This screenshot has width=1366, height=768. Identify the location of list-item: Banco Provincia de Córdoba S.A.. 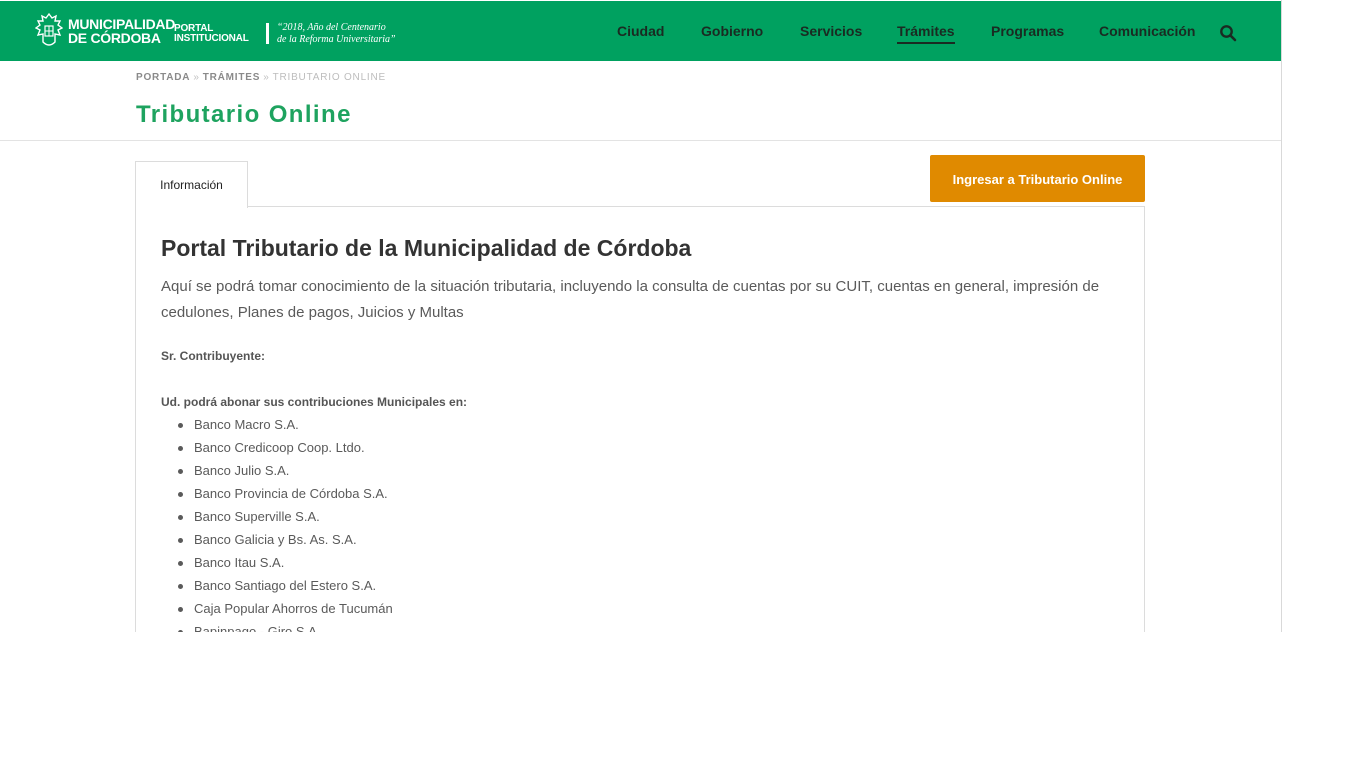
(649, 493).